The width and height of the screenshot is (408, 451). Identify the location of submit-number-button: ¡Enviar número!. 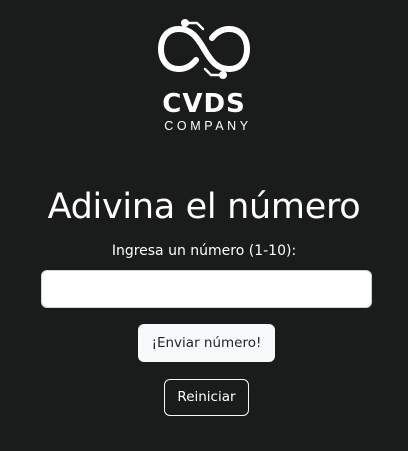
(206, 343).